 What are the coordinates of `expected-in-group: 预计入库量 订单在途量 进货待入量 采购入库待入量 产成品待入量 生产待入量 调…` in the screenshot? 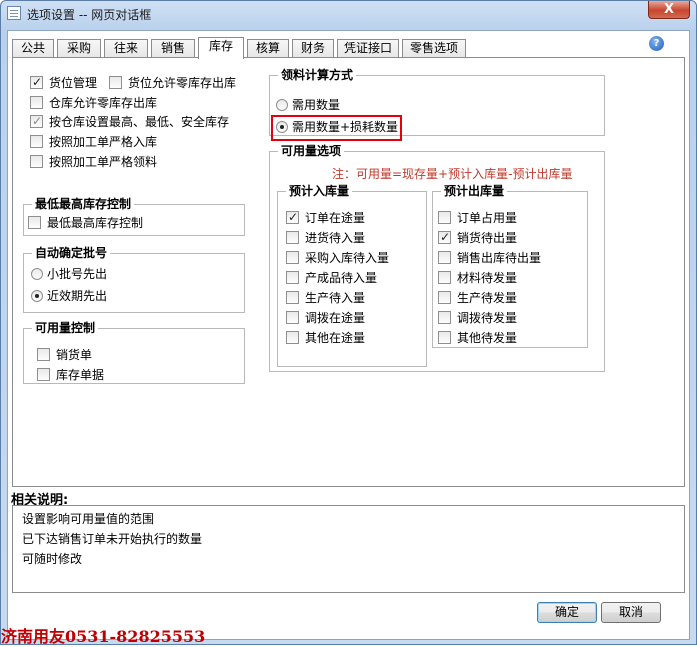 It's located at (352, 275).